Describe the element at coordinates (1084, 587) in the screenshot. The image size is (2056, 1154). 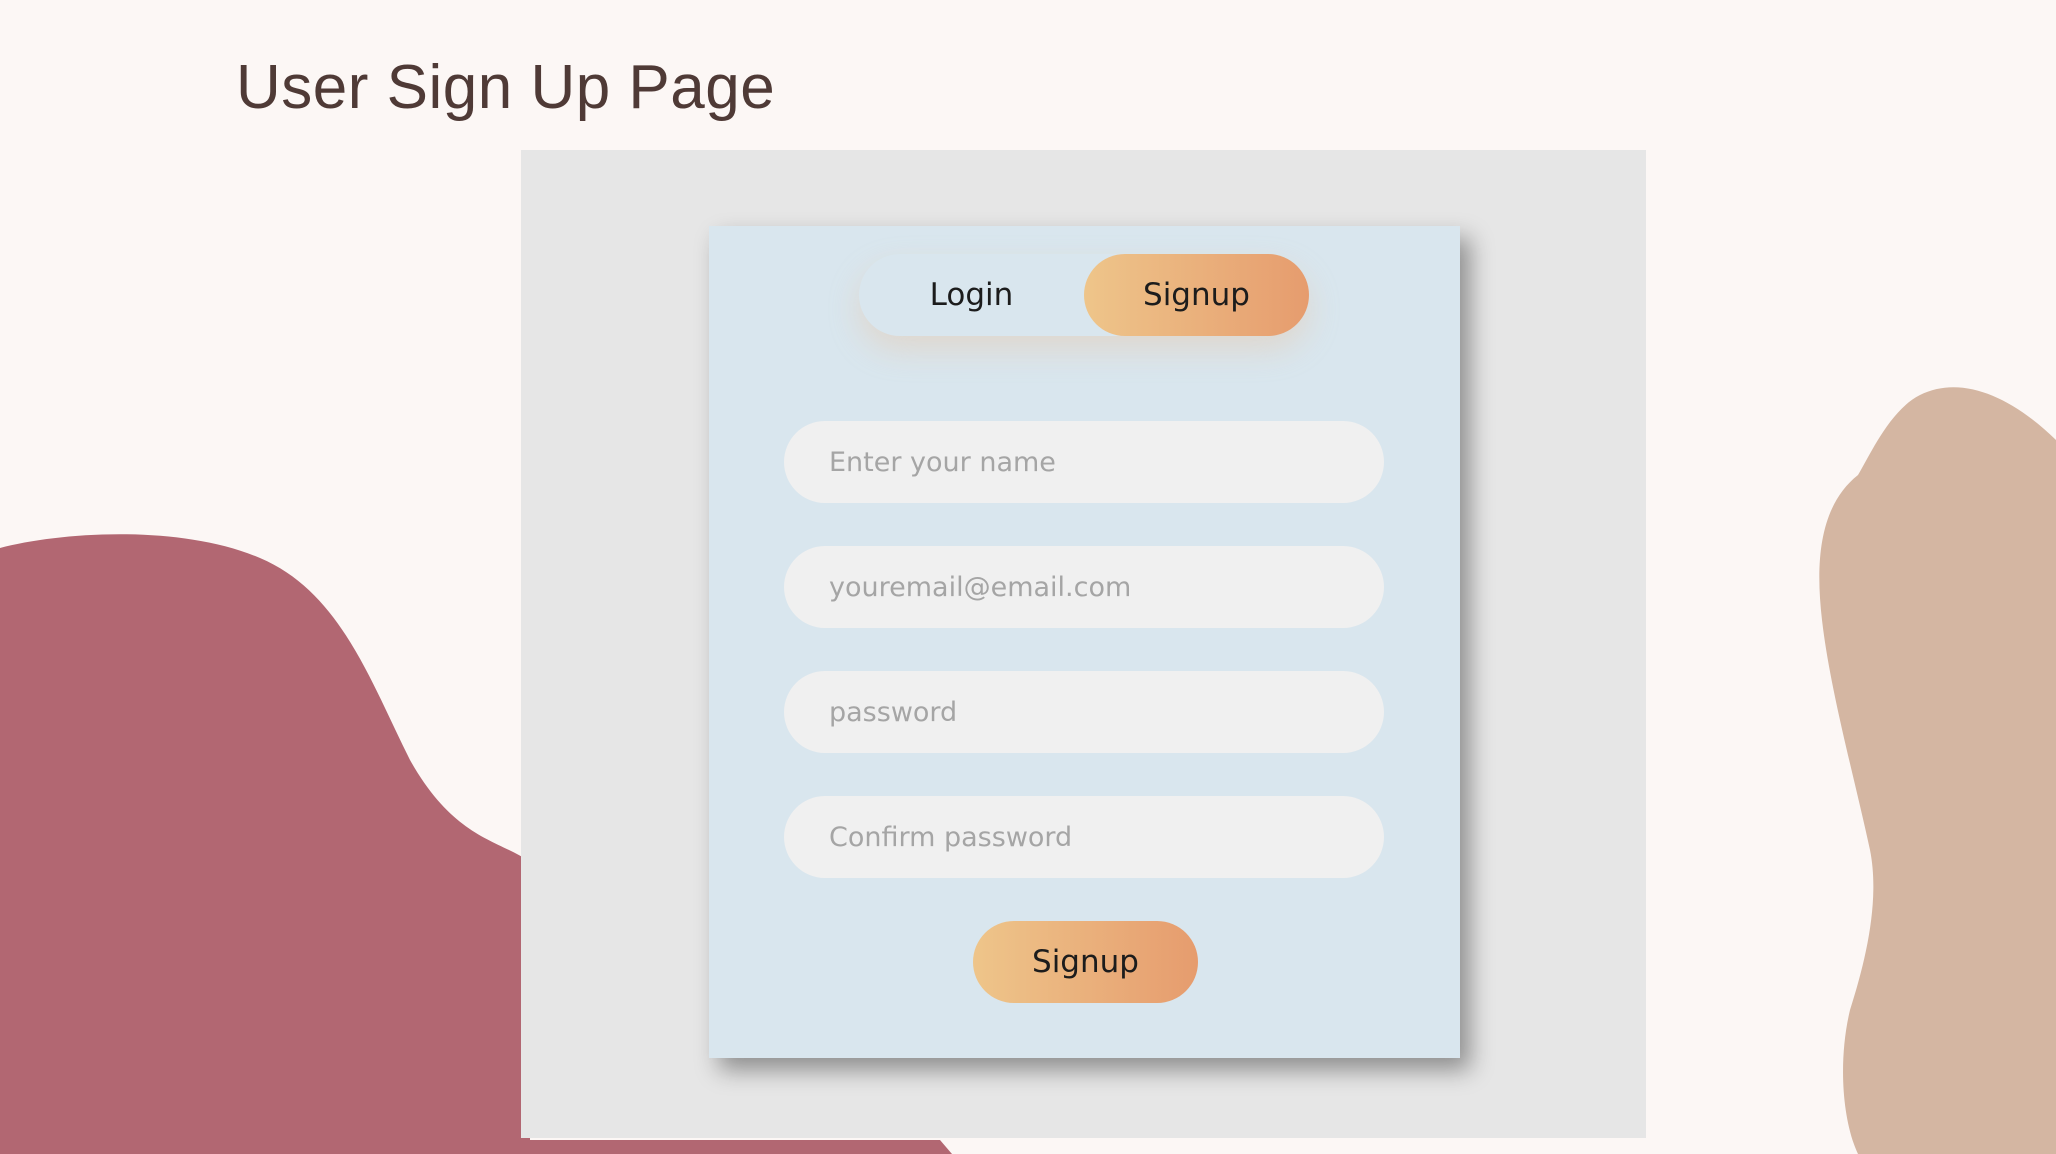
I see `email-input` at that location.